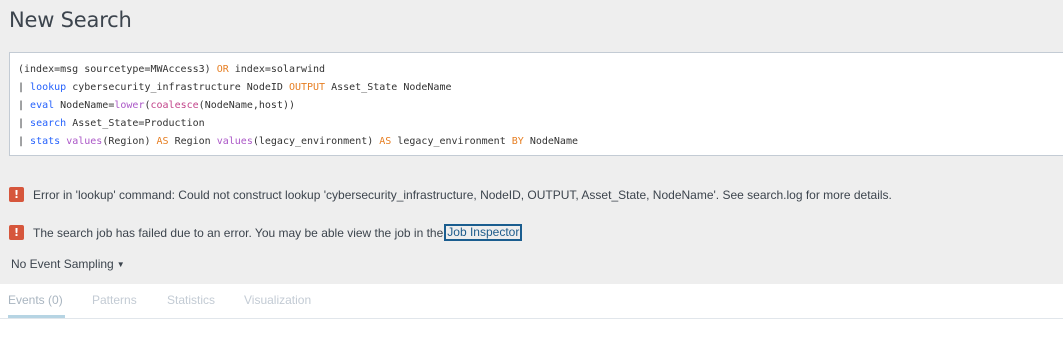  Describe the element at coordinates (191, 300) in the screenshot. I see `tab-statistics: Statistics` at that location.